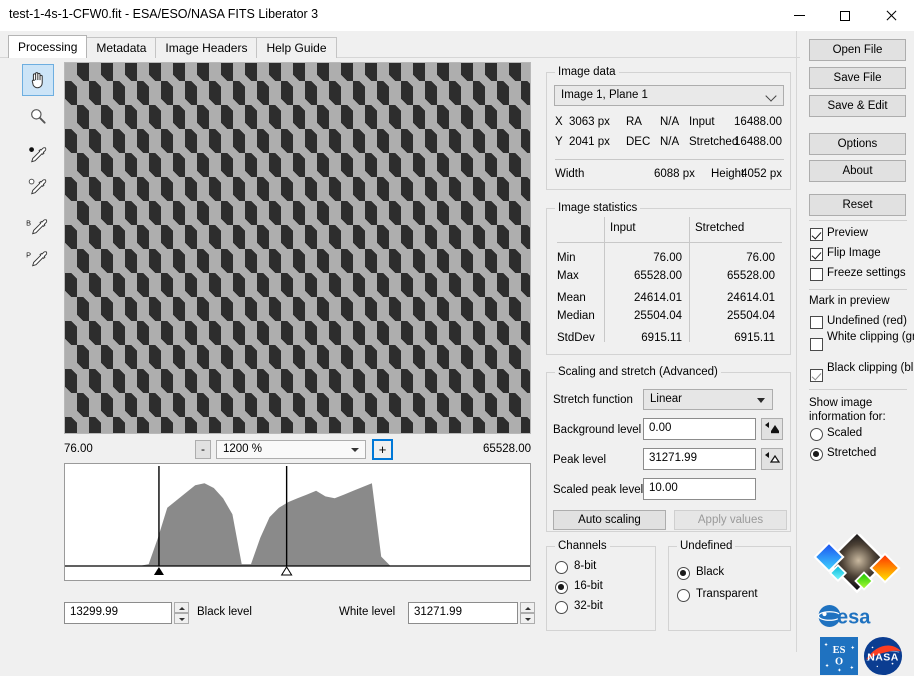 The width and height of the screenshot is (914, 676). What do you see at coordinates (758, 142) in the screenshot?
I see `stretched-value: 16488.00` at bounding box center [758, 142].